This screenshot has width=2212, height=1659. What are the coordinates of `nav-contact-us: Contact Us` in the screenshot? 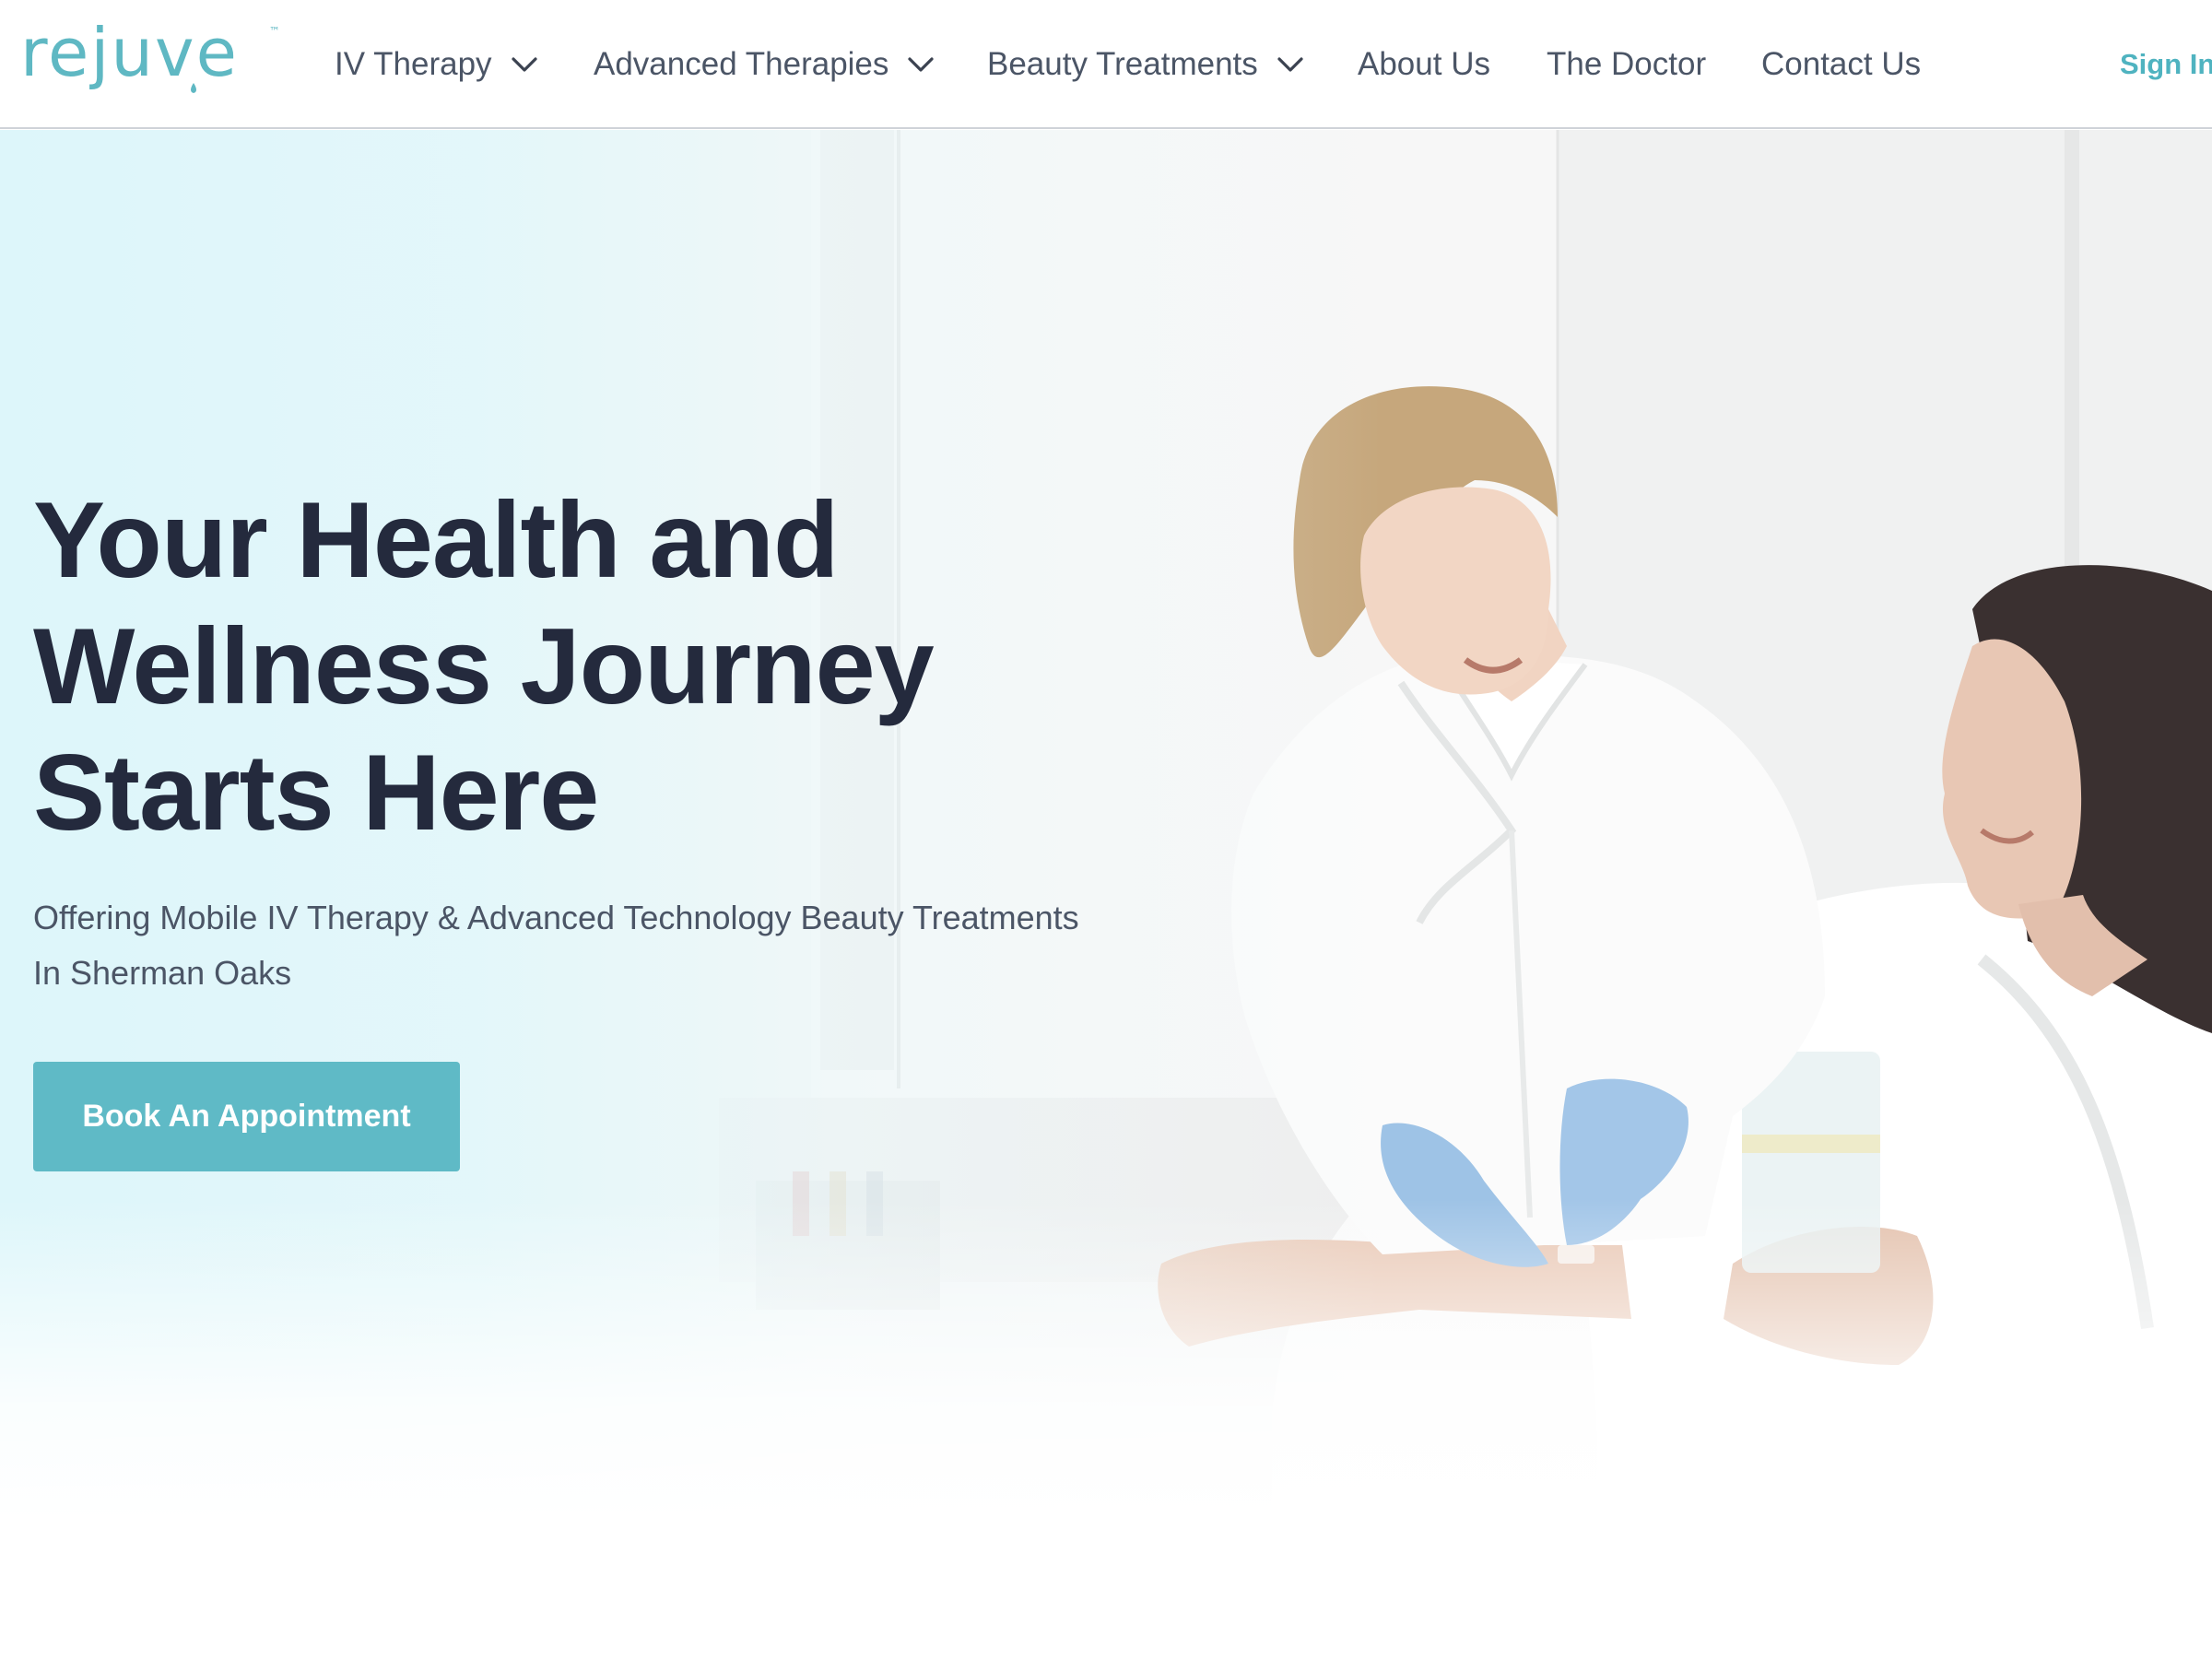 It's located at (1841, 64).